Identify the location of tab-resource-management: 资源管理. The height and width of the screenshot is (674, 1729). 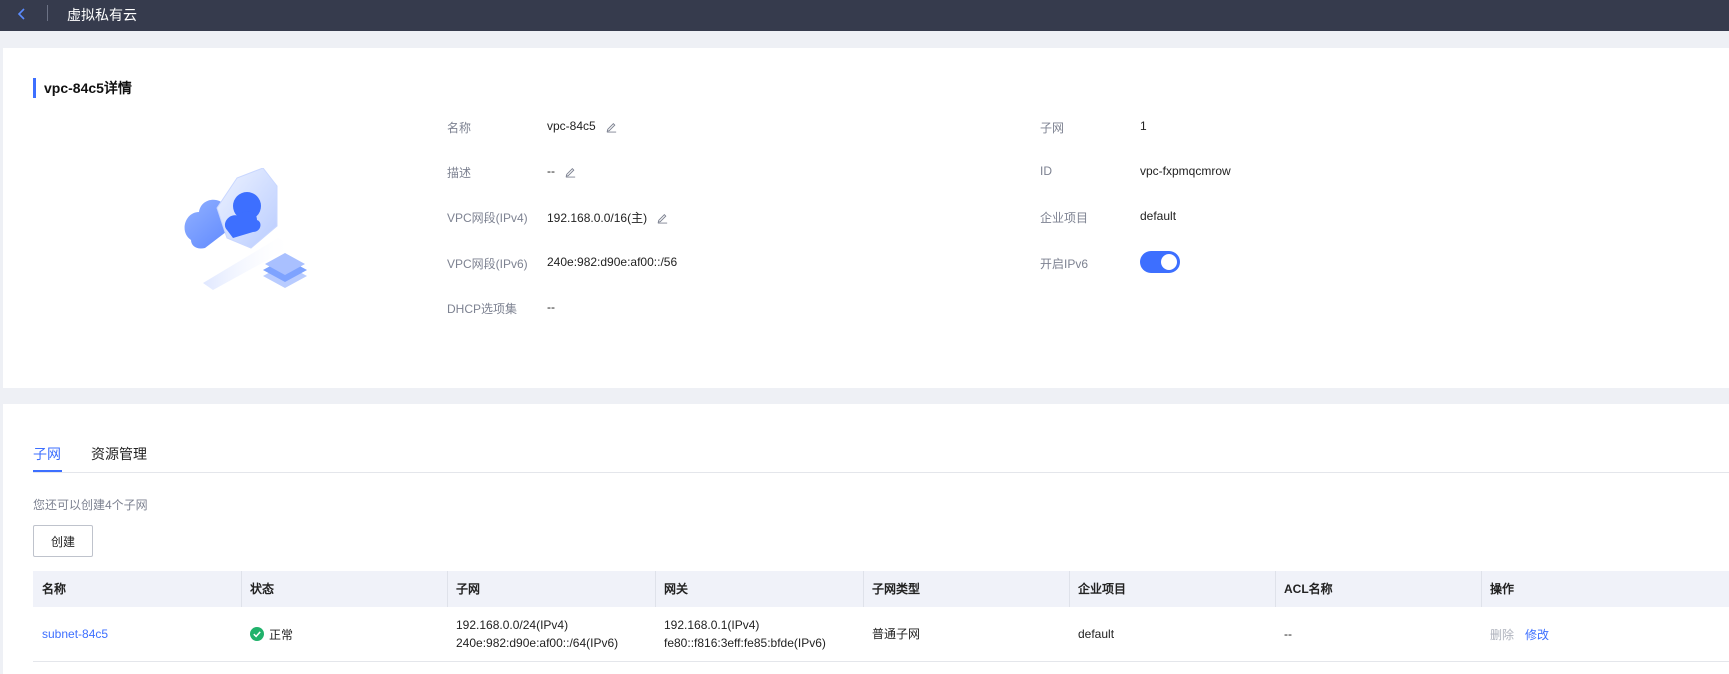
(119, 454).